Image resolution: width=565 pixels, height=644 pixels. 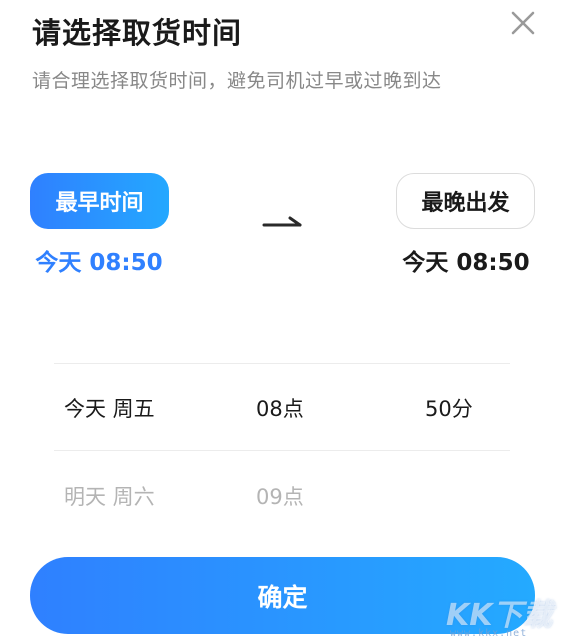 What do you see at coordinates (109, 496) in the screenshot?
I see `picker-day-cell: 明天 周六` at bounding box center [109, 496].